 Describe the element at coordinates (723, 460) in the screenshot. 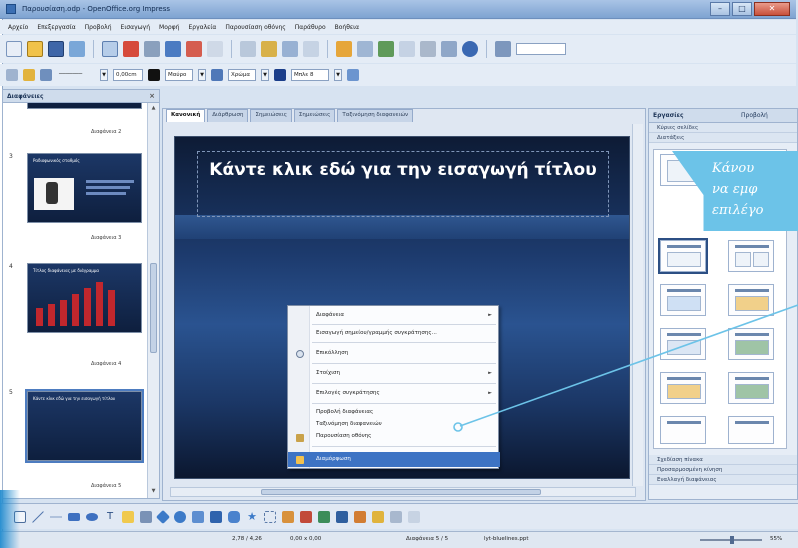

I see `section-table-design: Σχεδίαση πίνακα` at that location.